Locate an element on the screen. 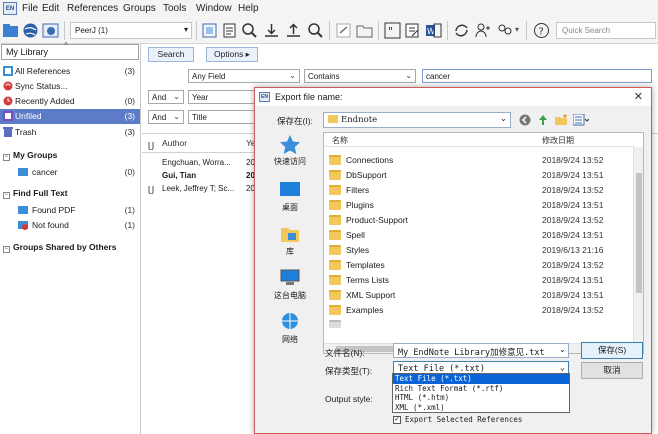 The image size is (658, 434). filename-input: My EndNote Library加修意见.txt is located at coordinates (481, 350).